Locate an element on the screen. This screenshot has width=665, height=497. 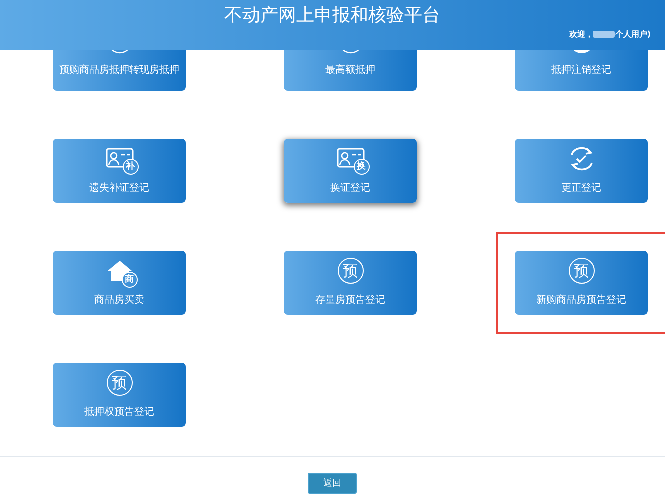
badge-character: 换 is located at coordinates (362, 166).